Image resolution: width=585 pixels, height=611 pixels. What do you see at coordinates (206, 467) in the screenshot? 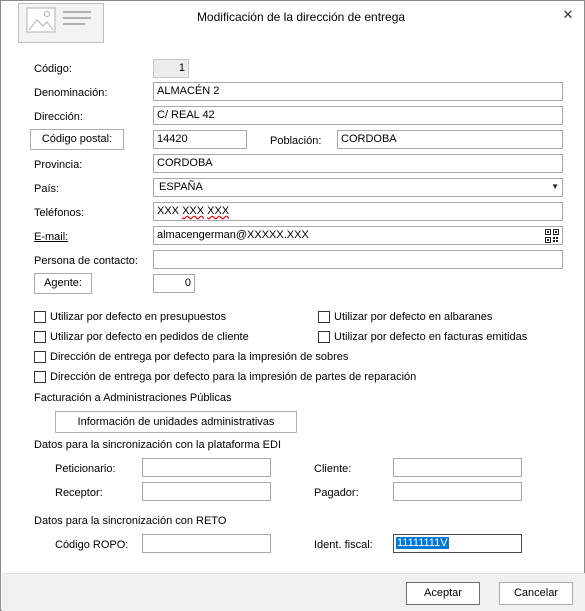
I see `peticionario-field` at bounding box center [206, 467].